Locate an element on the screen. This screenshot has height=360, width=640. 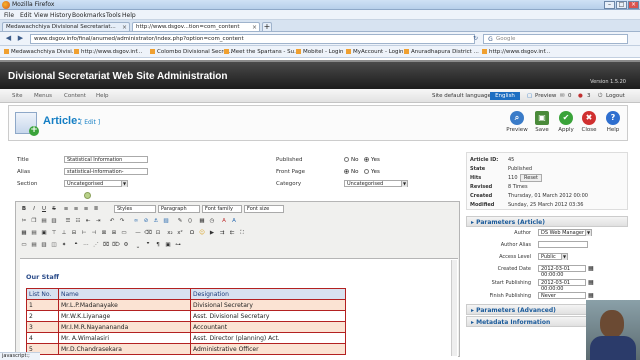
menu-tools: Tools is located at coordinates (113, 15).